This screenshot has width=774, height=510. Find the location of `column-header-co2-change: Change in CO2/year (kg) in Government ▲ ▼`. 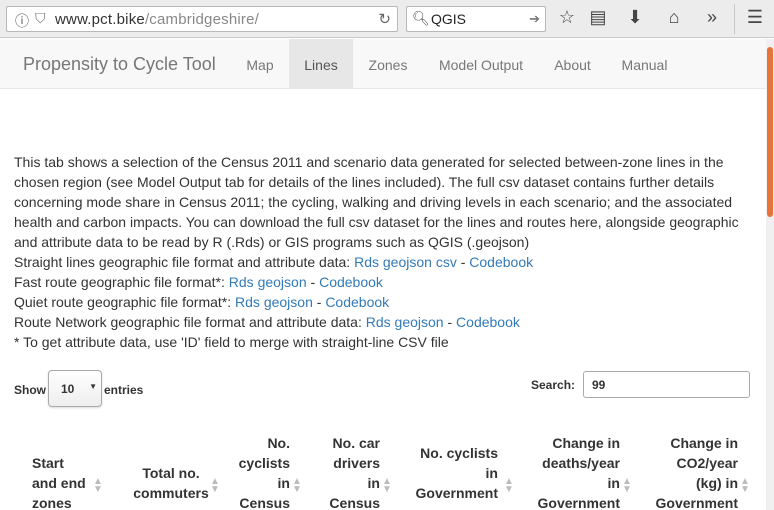

column-header-co2-change: Change in CO2/year (kg) in Government ▲ ▼ is located at coordinates (699, 471).